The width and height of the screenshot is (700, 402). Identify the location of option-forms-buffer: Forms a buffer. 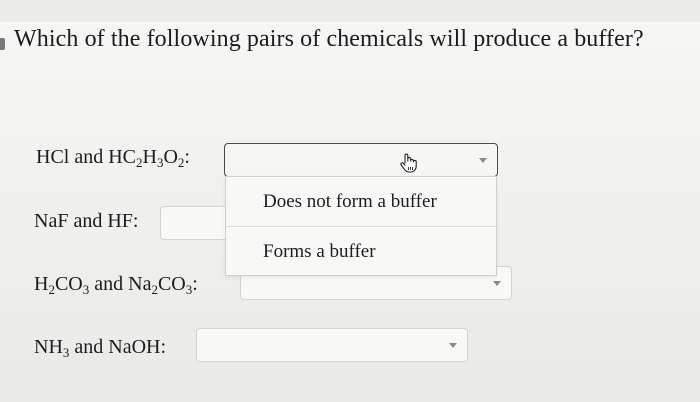
(361, 250).